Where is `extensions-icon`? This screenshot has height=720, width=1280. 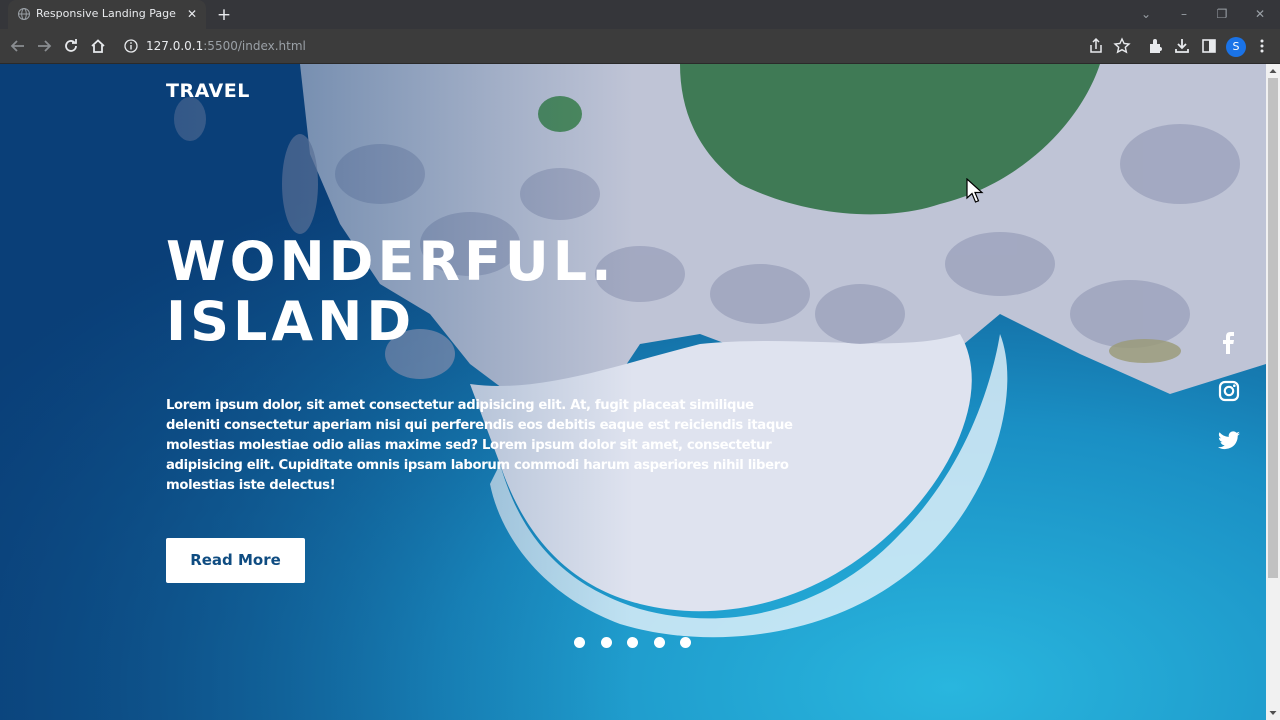
extensions-icon is located at coordinates (1156, 46).